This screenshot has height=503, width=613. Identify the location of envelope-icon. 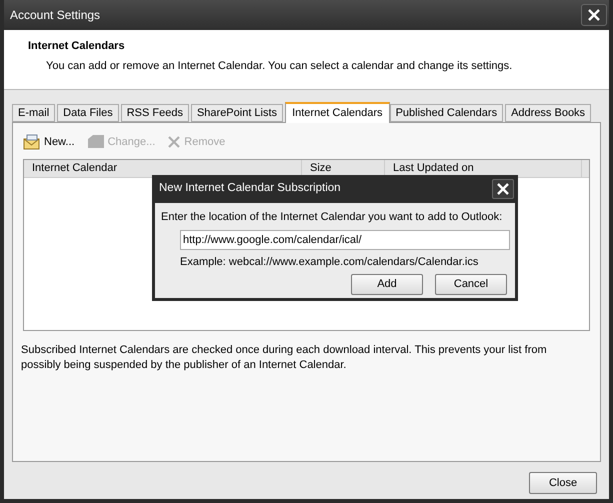
(32, 142).